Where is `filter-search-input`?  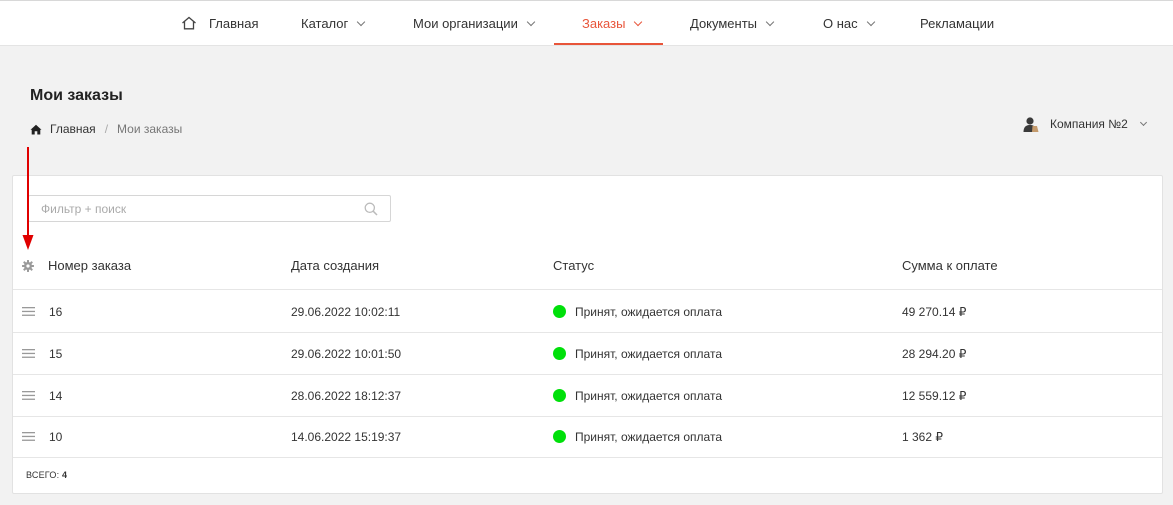 filter-search-input is located at coordinates (194, 208).